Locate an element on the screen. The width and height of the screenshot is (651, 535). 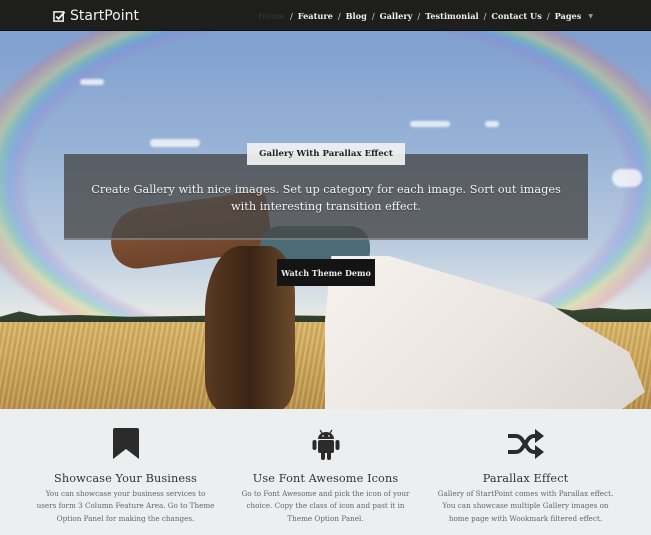
nav-item-blog: Blog is located at coordinates (356, 16).